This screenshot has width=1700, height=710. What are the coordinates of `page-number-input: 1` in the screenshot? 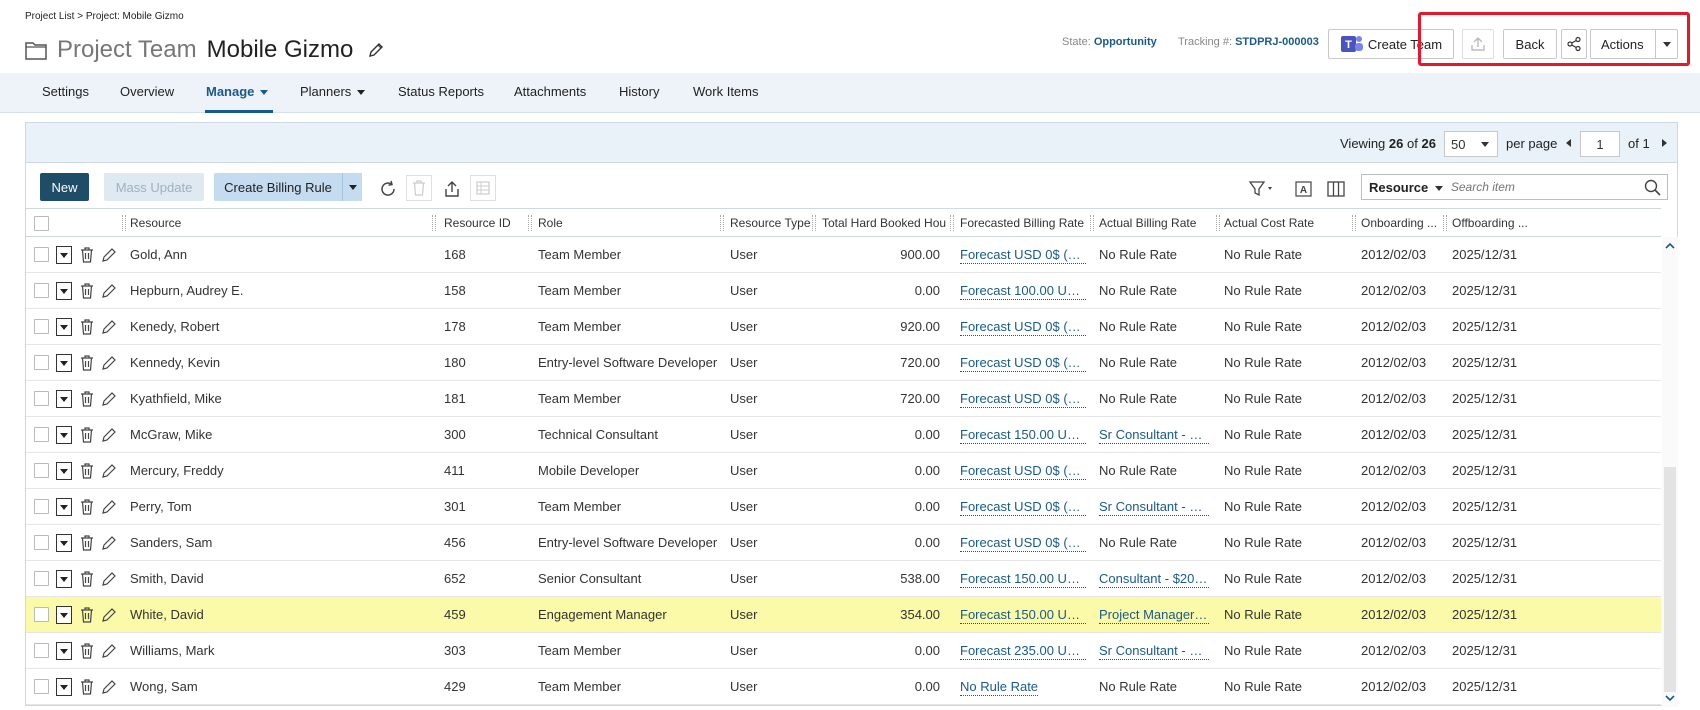 It's located at (1600, 144).